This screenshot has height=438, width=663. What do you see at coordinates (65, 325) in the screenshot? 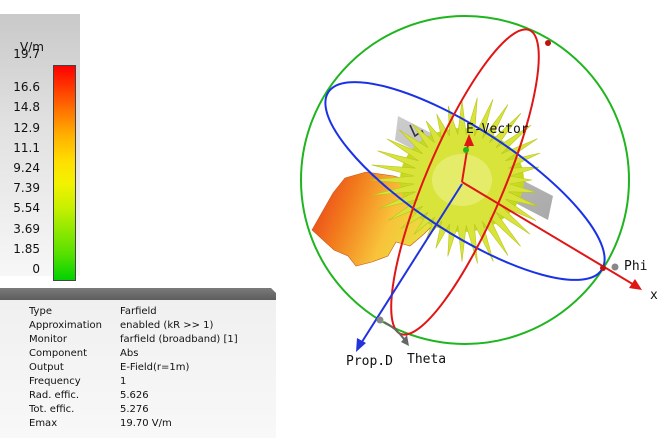
I see `info-key: Approximation` at bounding box center [65, 325].